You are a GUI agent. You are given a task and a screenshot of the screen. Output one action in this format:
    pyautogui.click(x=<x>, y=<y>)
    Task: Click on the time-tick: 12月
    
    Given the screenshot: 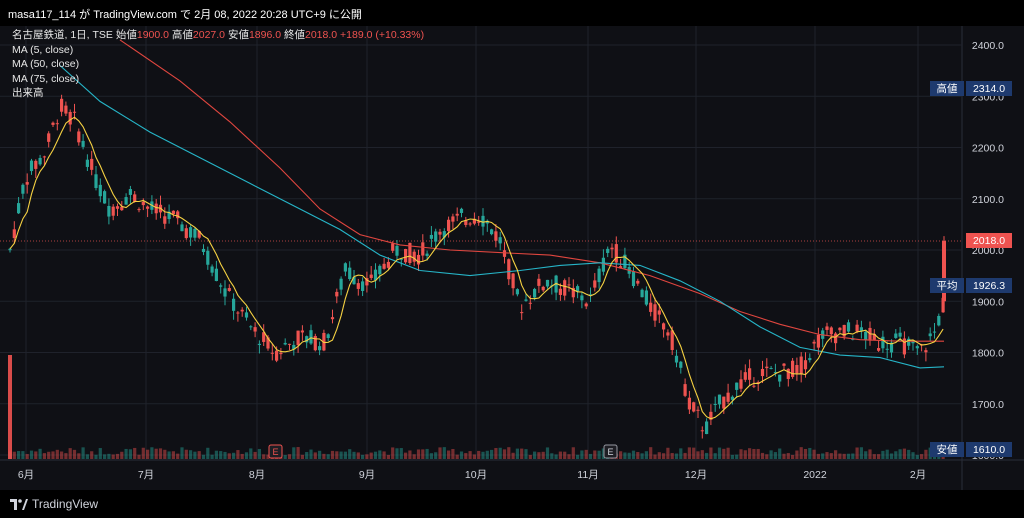 What is the action you would take?
    pyautogui.click(x=696, y=475)
    